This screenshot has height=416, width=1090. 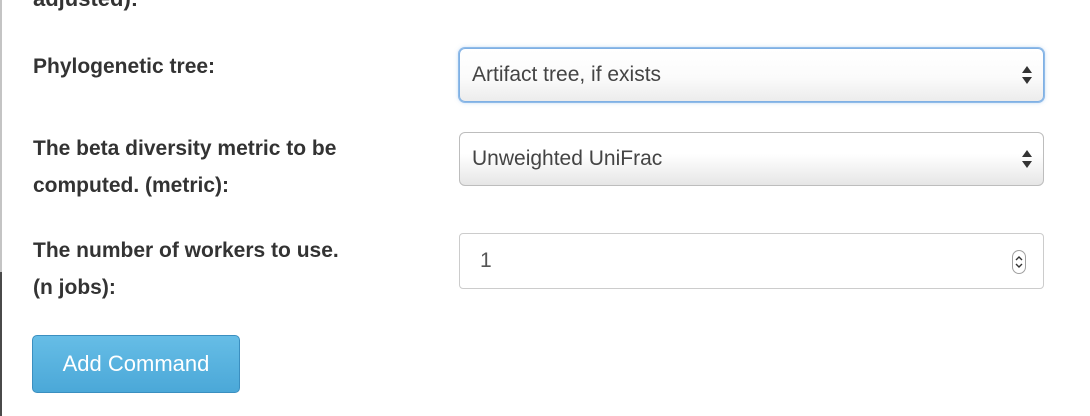 I want to click on left-border-dark, so click(x=1, y=344).